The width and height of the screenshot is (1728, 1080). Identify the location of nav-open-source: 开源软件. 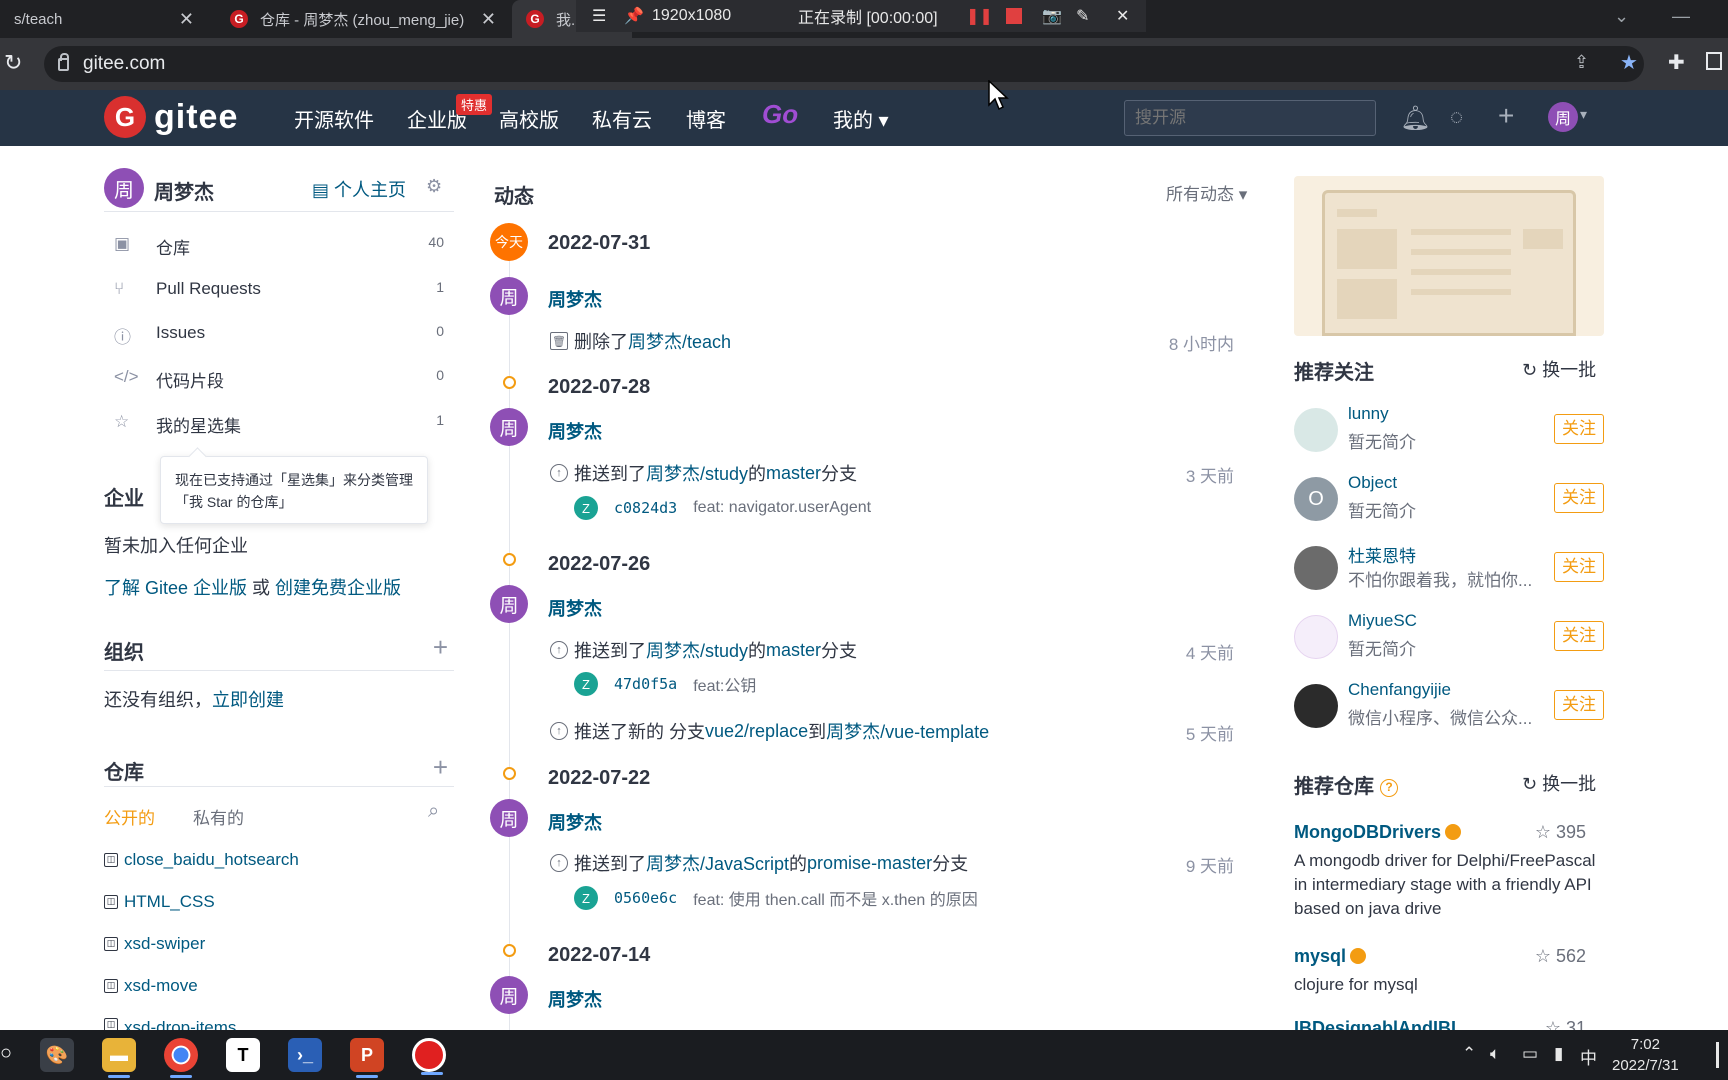
(334, 118).